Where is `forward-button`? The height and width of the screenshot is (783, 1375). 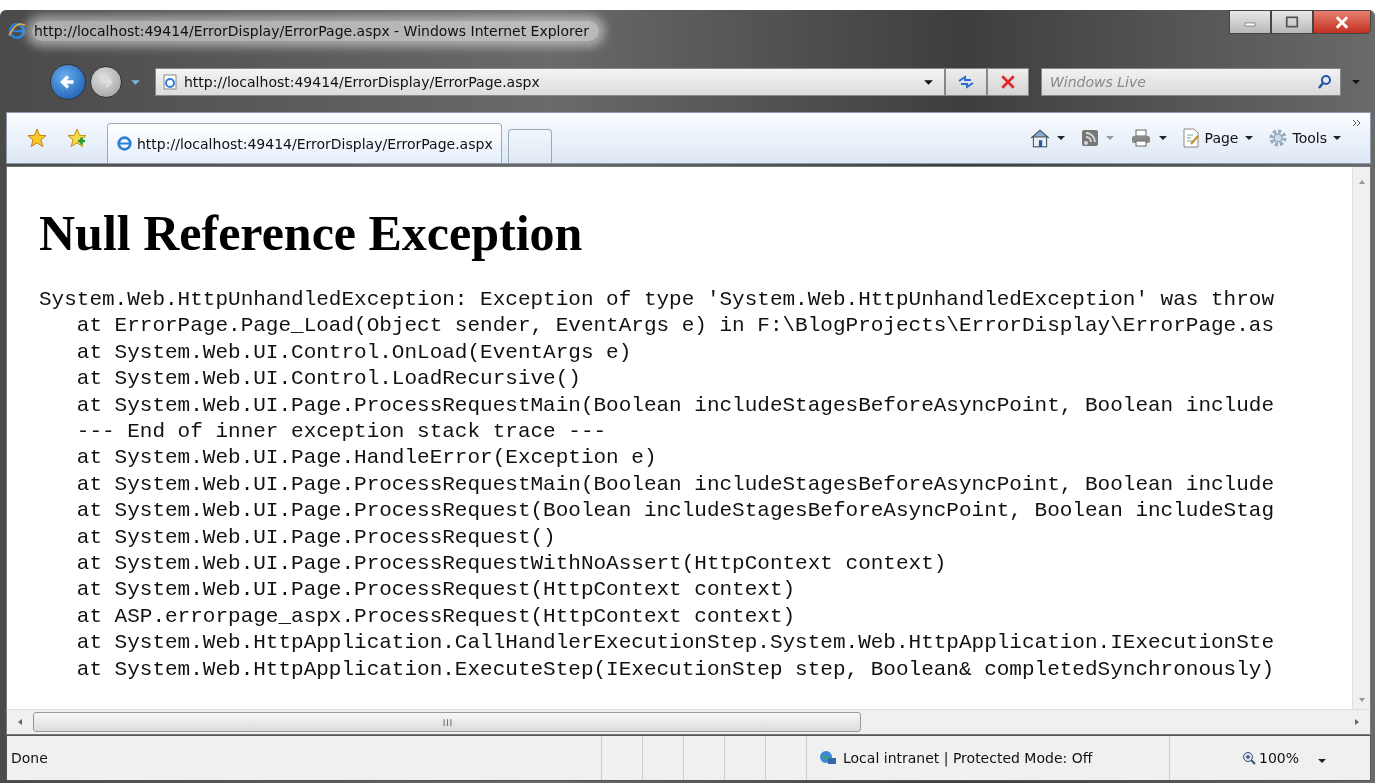 forward-button is located at coordinates (106, 82).